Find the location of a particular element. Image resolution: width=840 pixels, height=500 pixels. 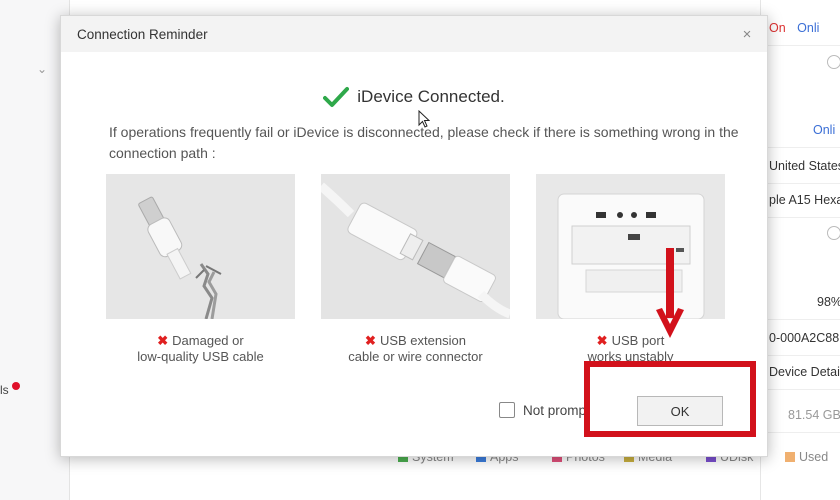

usb-extension-image is located at coordinates (415, 246).